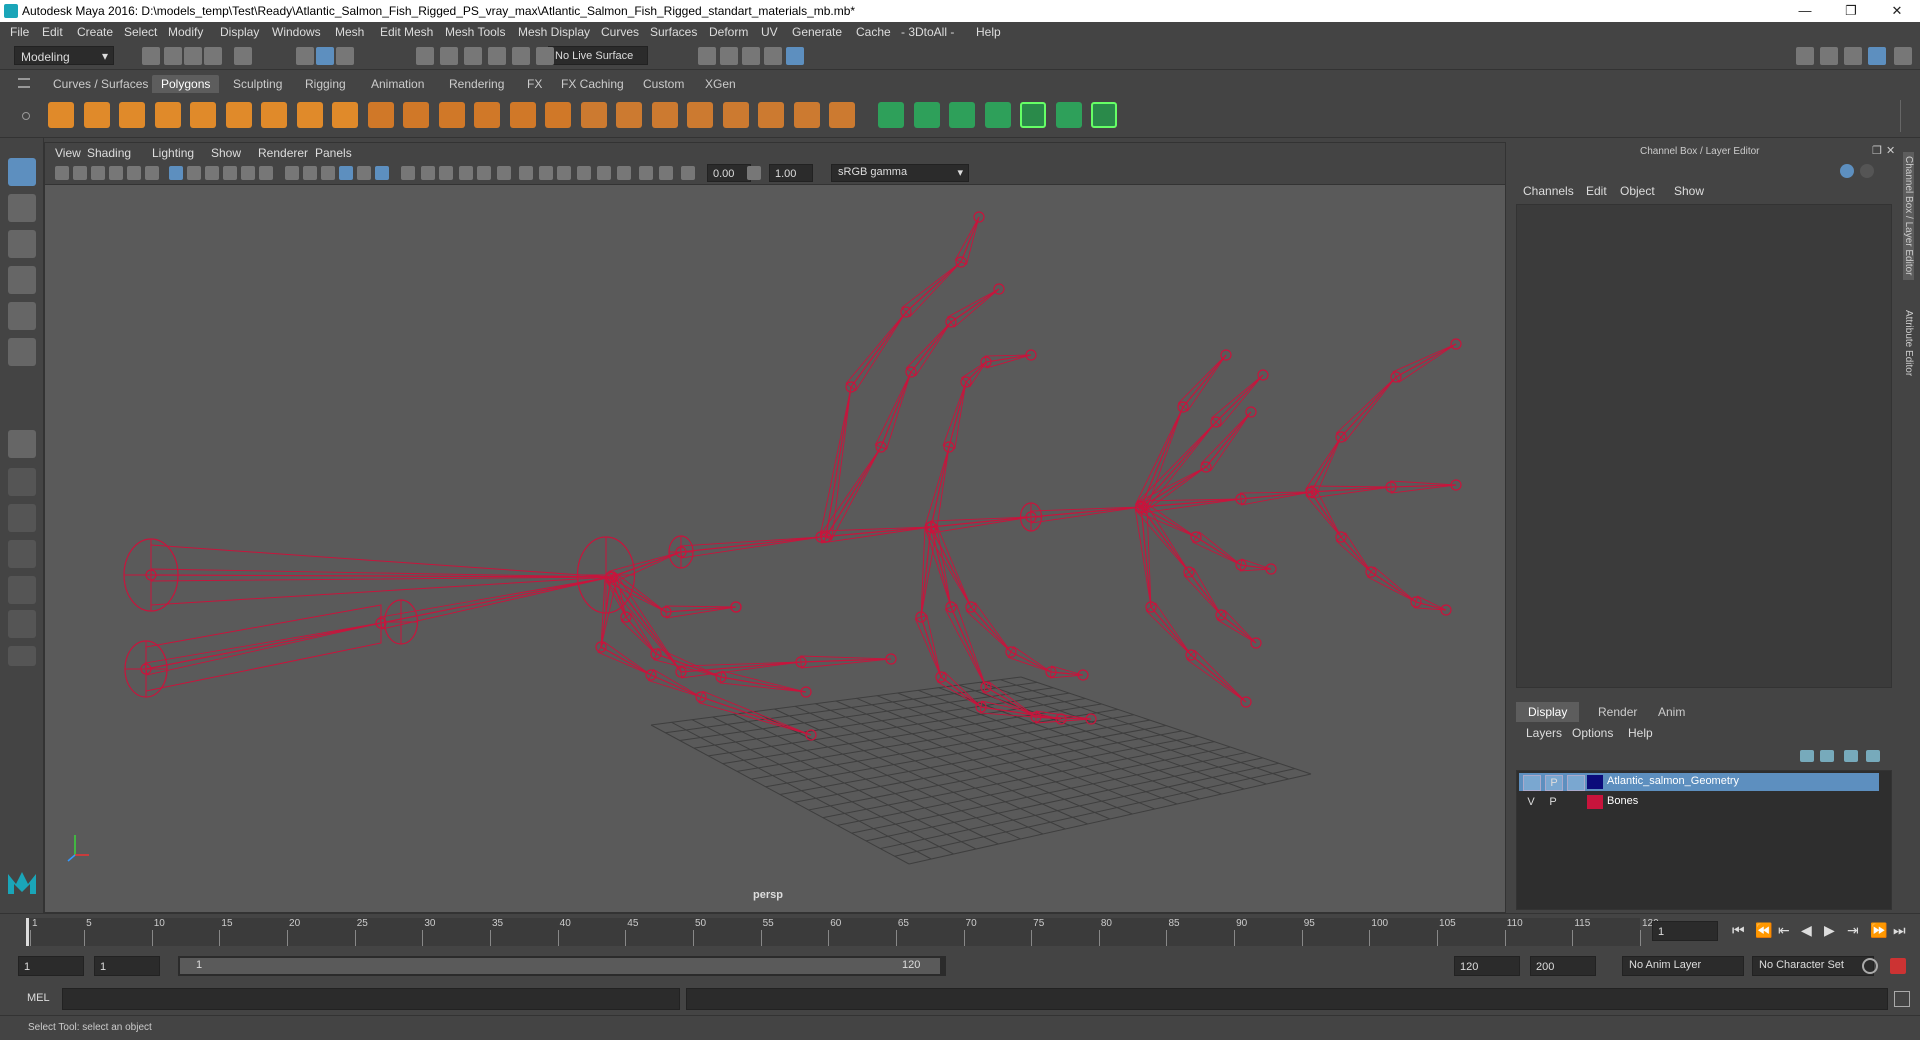  What do you see at coordinates (1898, 966) in the screenshot?
I see `animation-prefs-icon` at bounding box center [1898, 966].